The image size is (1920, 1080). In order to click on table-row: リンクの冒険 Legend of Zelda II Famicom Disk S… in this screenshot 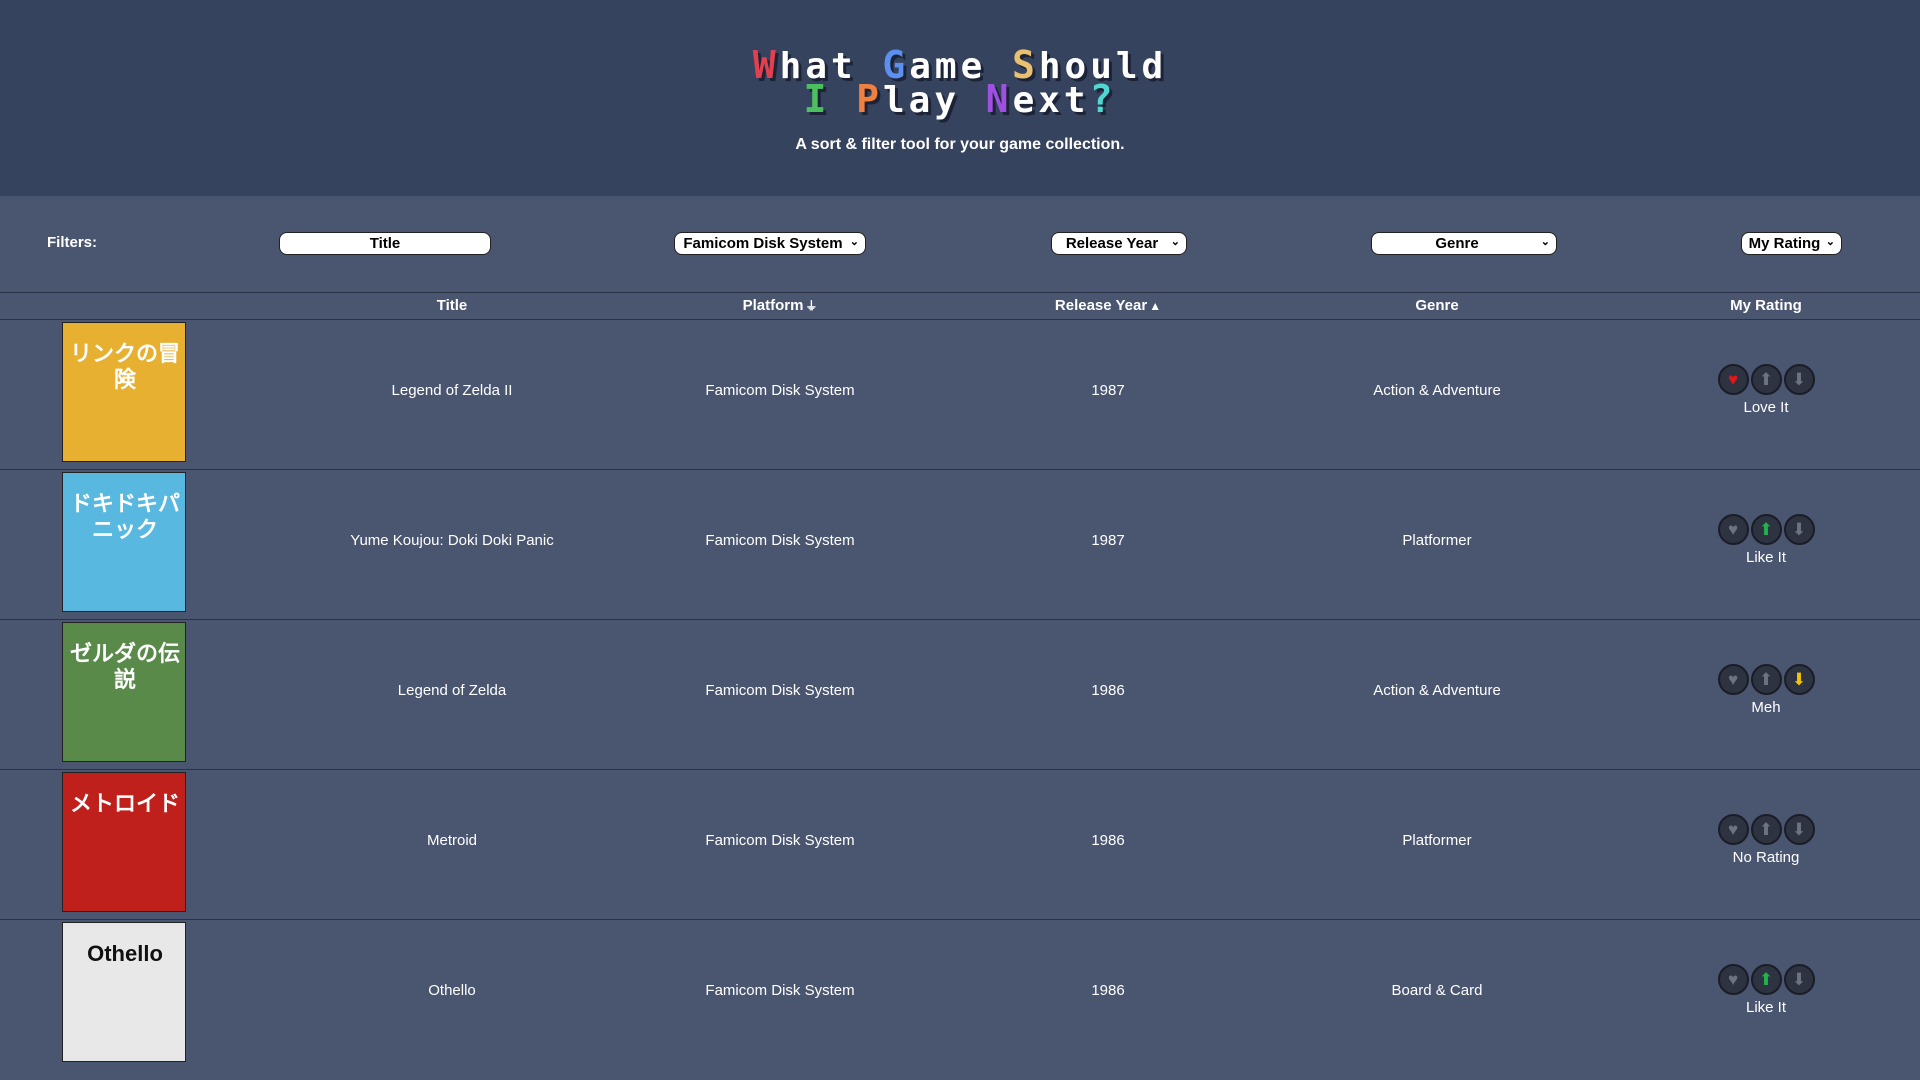, I will do `click(960, 395)`.